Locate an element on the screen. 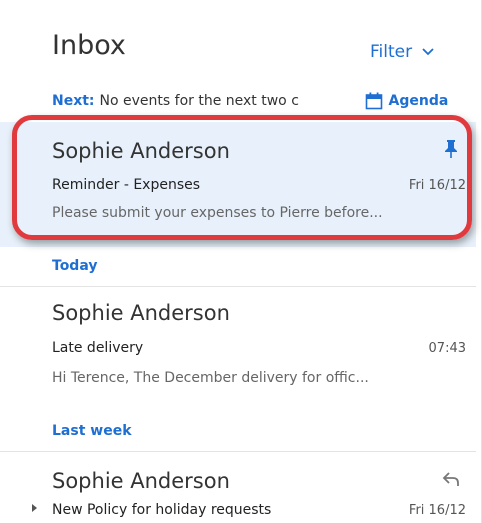 The width and height of the screenshot is (482, 523). agenda-button: Agenda is located at coordinates (407, 101).